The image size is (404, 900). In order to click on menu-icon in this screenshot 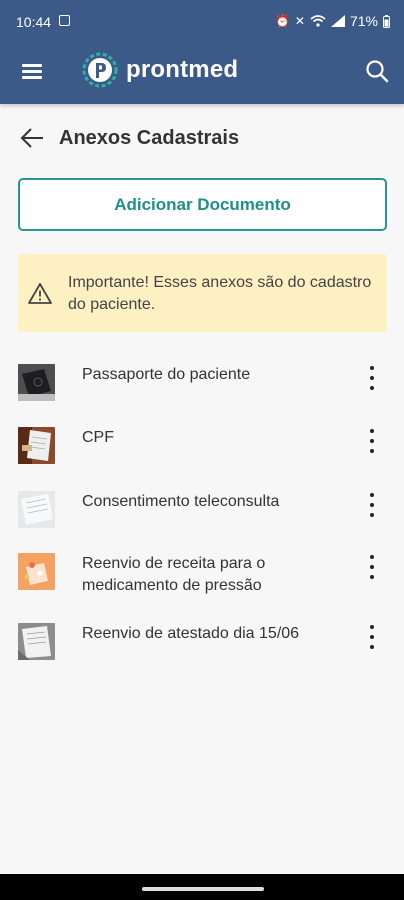, I will do `click(32, 72)`.